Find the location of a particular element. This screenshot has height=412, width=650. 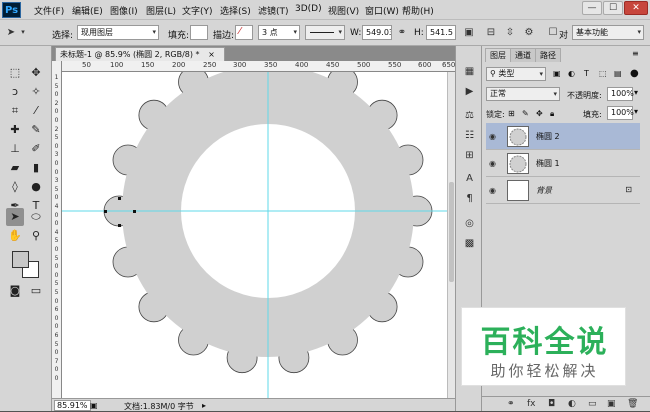

filter-type-icon: T is located at coordinates (586, 73).